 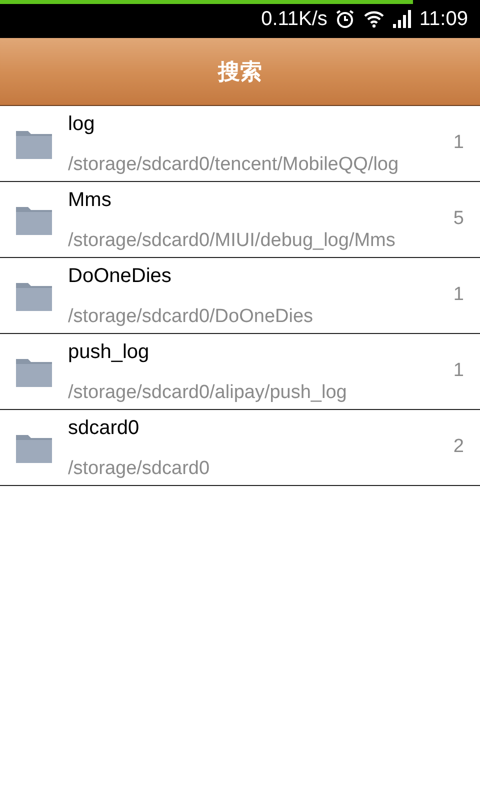 I want to click on wifi-icon, so click(x=374, y=19).